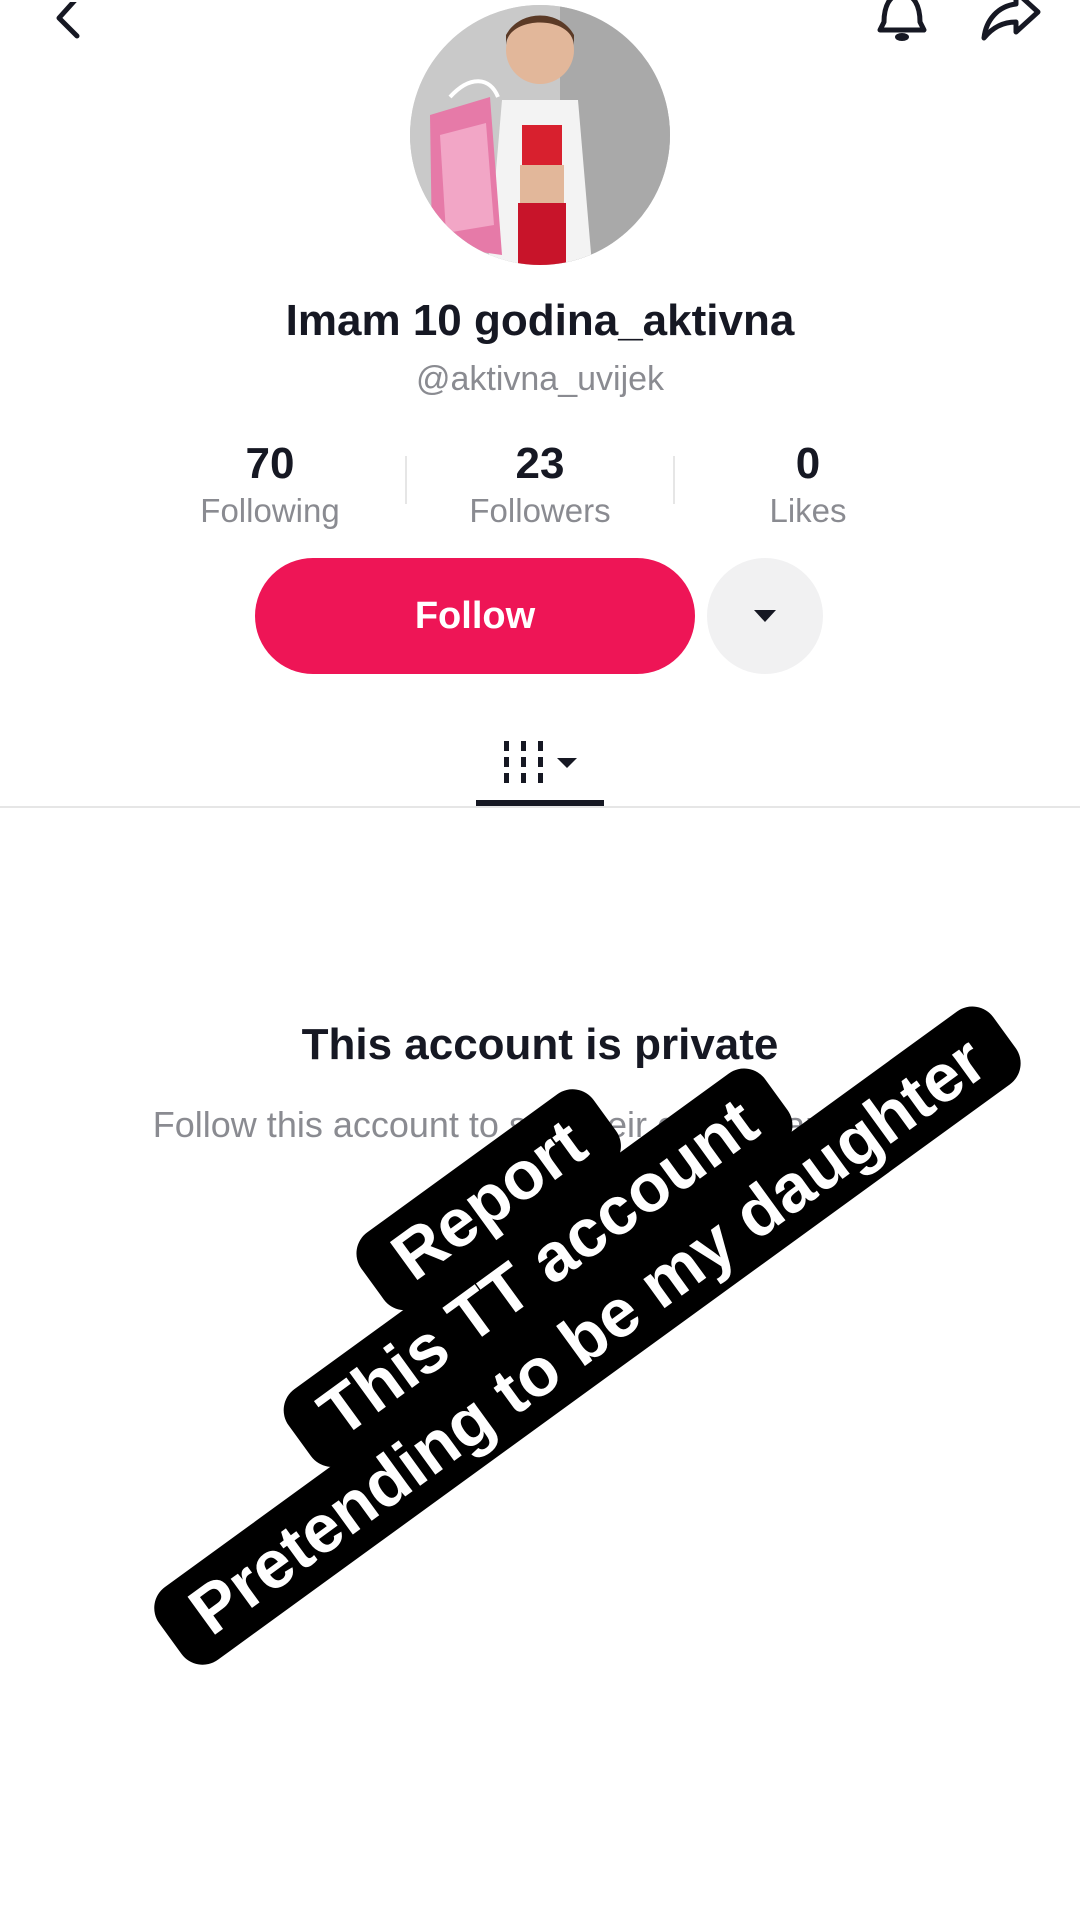 This screenshot has height=1920, width=1080. Describe the element at coordinates (808, 510) in the screenshot. I see `stat-label: Likes` at that location.